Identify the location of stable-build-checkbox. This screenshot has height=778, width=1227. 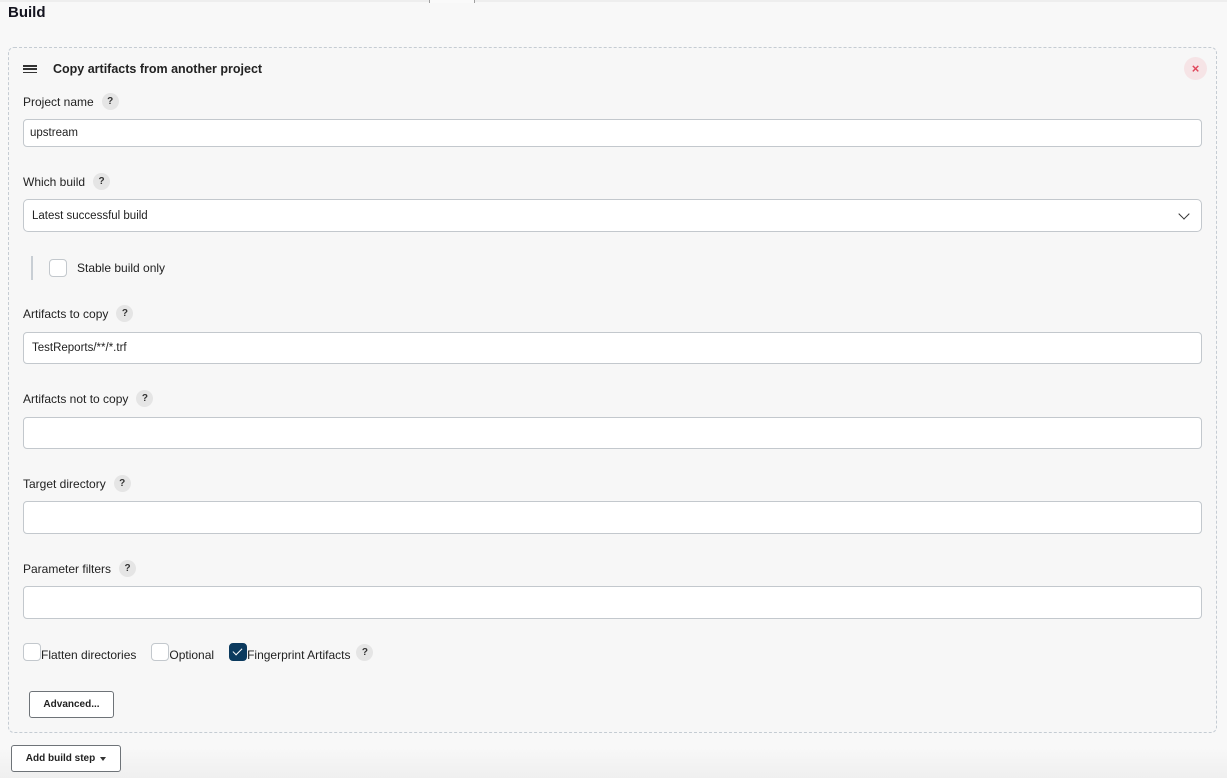
(58, 268).